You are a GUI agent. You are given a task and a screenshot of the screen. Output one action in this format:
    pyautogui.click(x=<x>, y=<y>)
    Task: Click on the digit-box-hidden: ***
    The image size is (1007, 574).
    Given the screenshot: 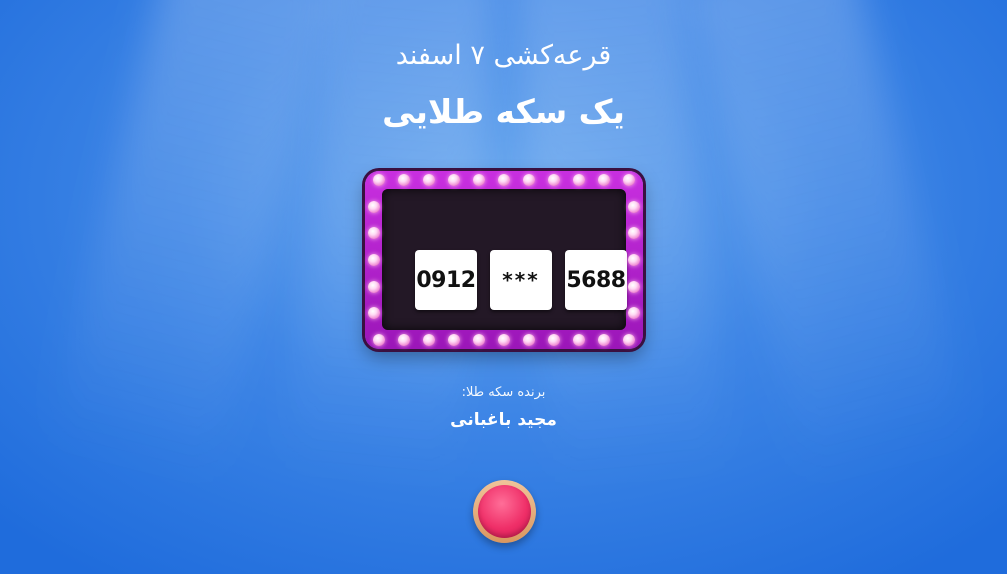 What is the action you would take?
    pyautogui.click(x=521, y=280)
    